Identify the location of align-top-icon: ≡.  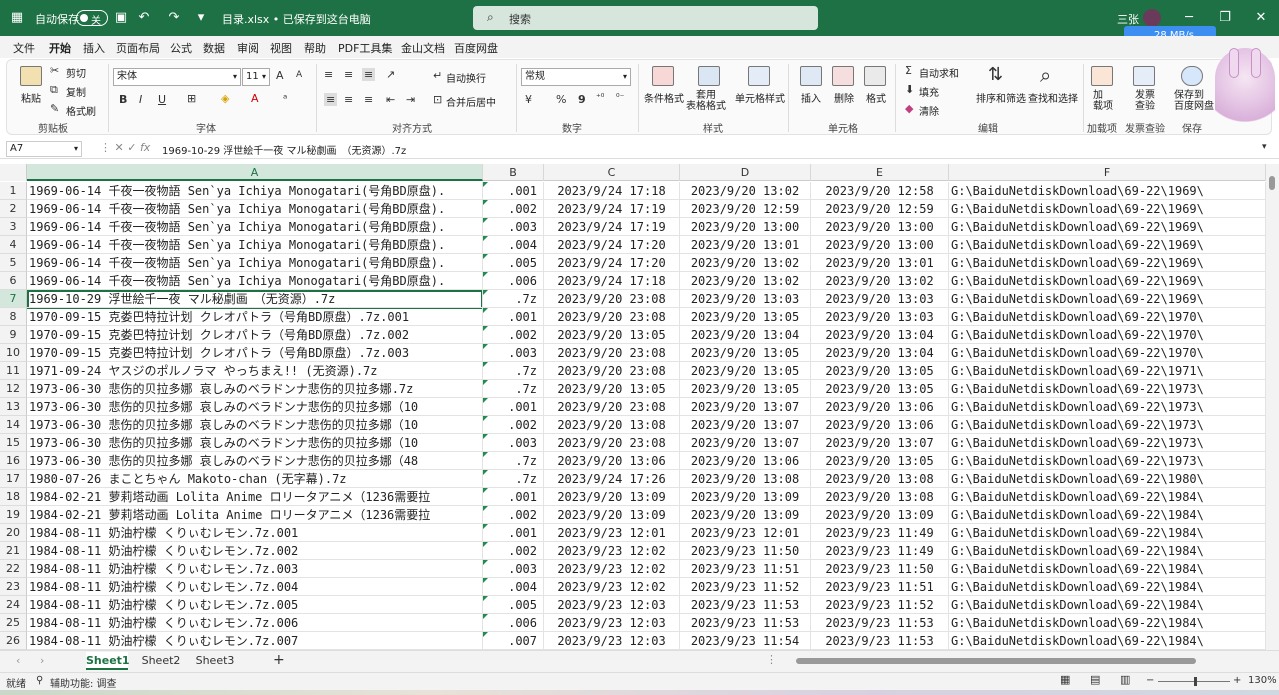
(328, 74).